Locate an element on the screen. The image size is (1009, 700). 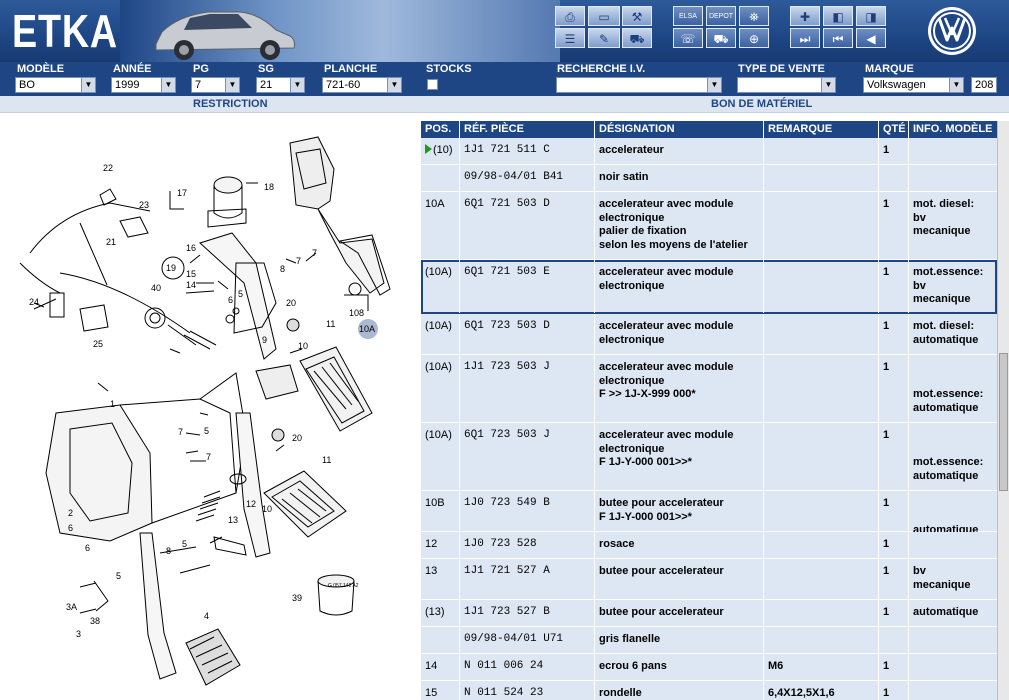
table-row: 09/98-04/01 B41 noir satin is located at coordinates (709, 178).